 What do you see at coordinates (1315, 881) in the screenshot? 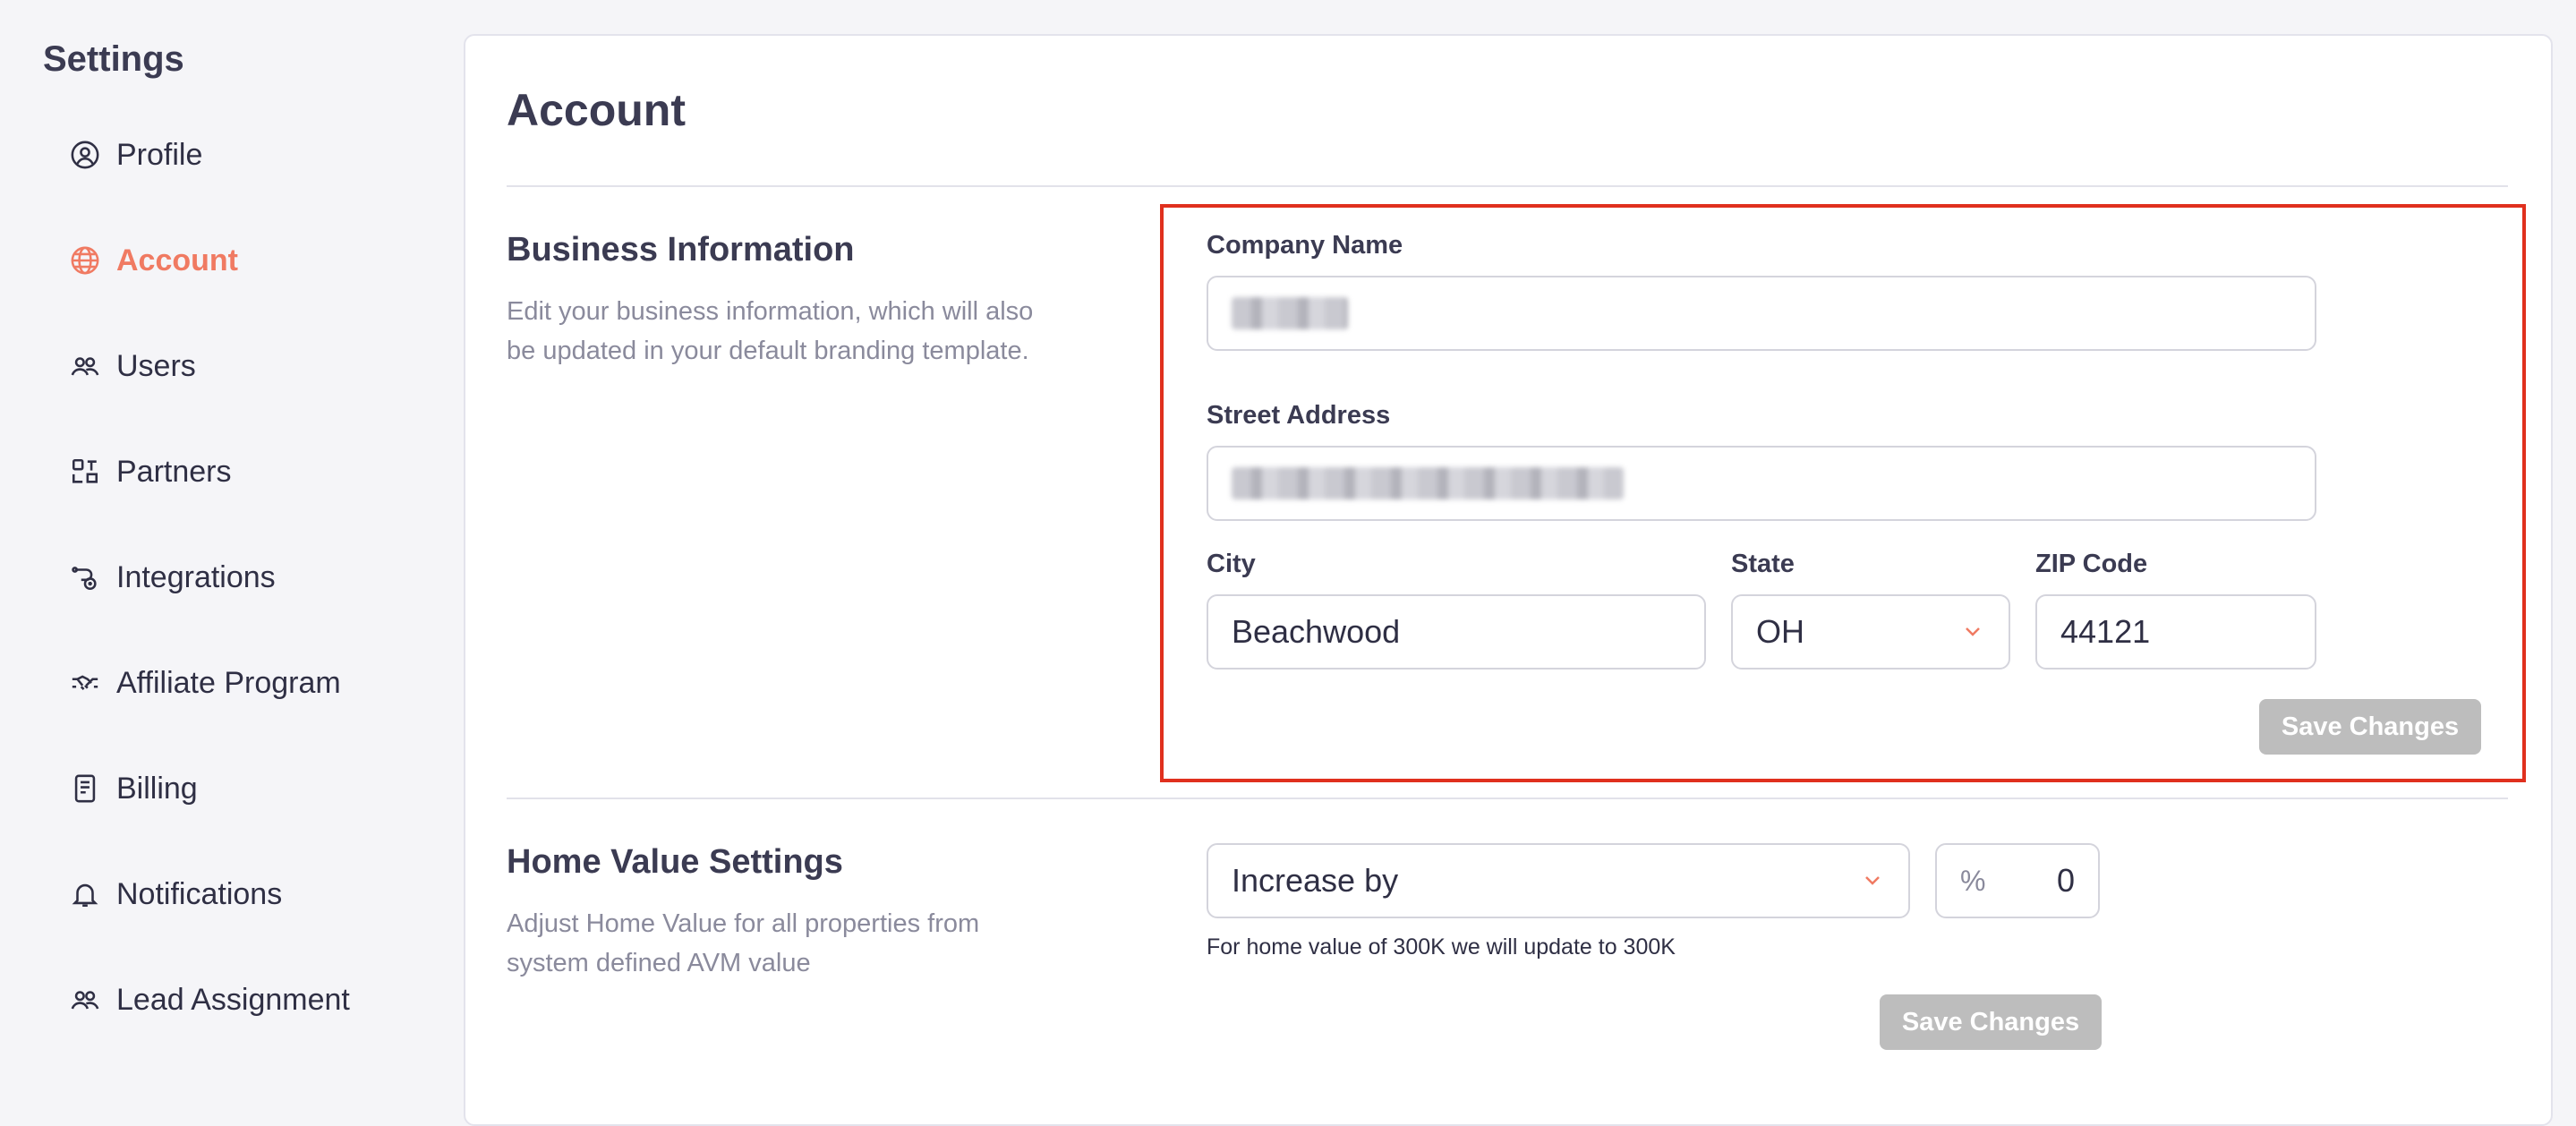
I see `adjustment-mode-value: Increase by` at bounding box center [1315, 881].